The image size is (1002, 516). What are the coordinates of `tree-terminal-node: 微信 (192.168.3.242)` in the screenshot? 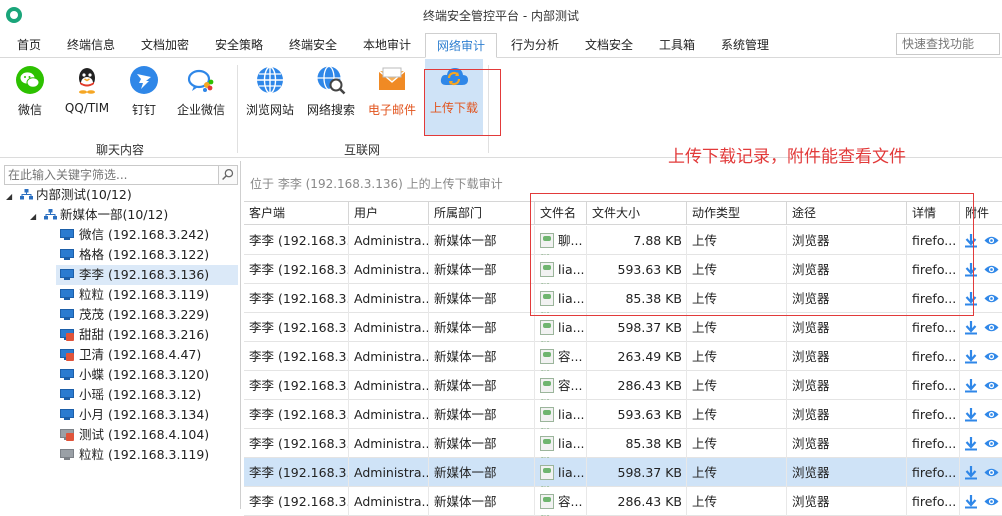 It's located at (149, 235).